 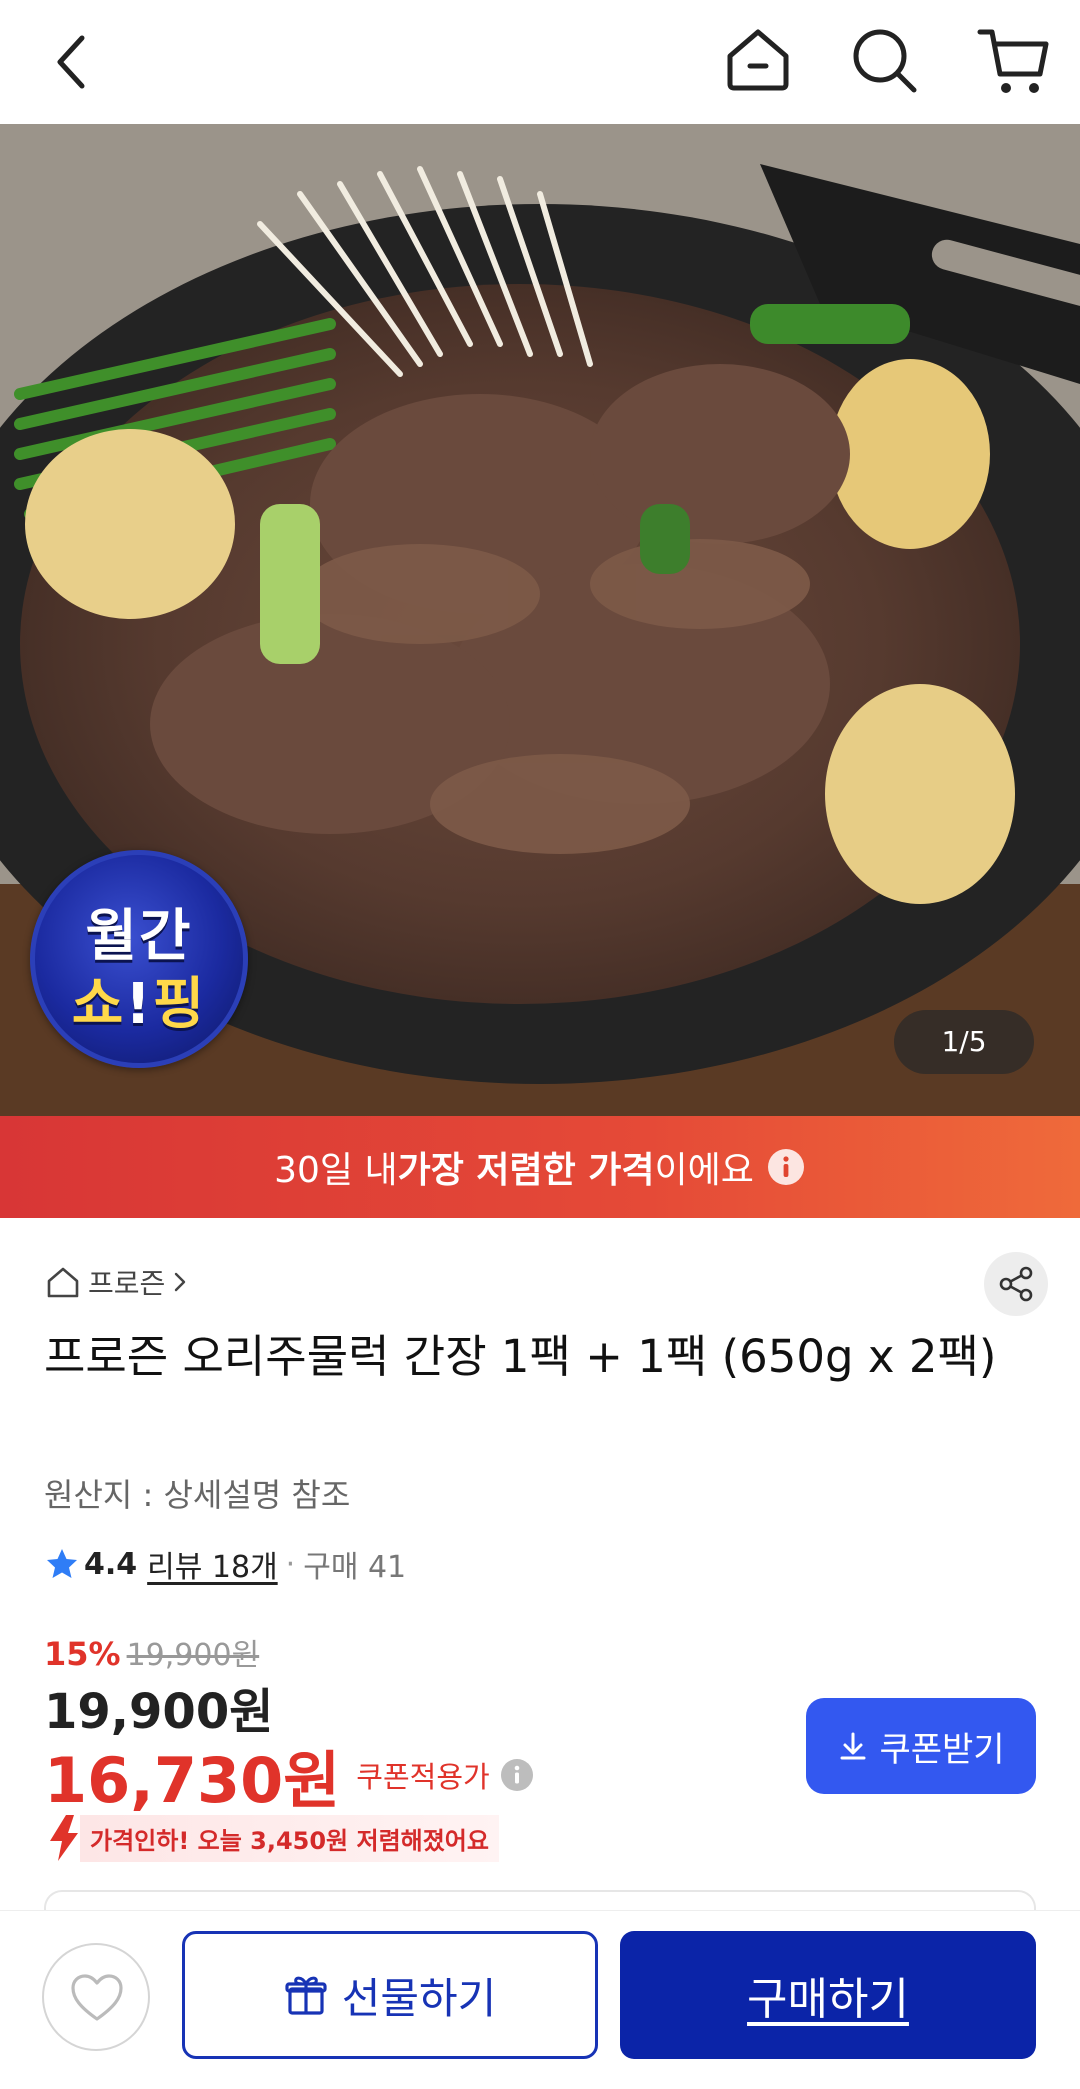 What do you see at coordinates (193, 1655) in the screenshot?
I see `original-price: 19,900원` at bounding box center [193, 1655].